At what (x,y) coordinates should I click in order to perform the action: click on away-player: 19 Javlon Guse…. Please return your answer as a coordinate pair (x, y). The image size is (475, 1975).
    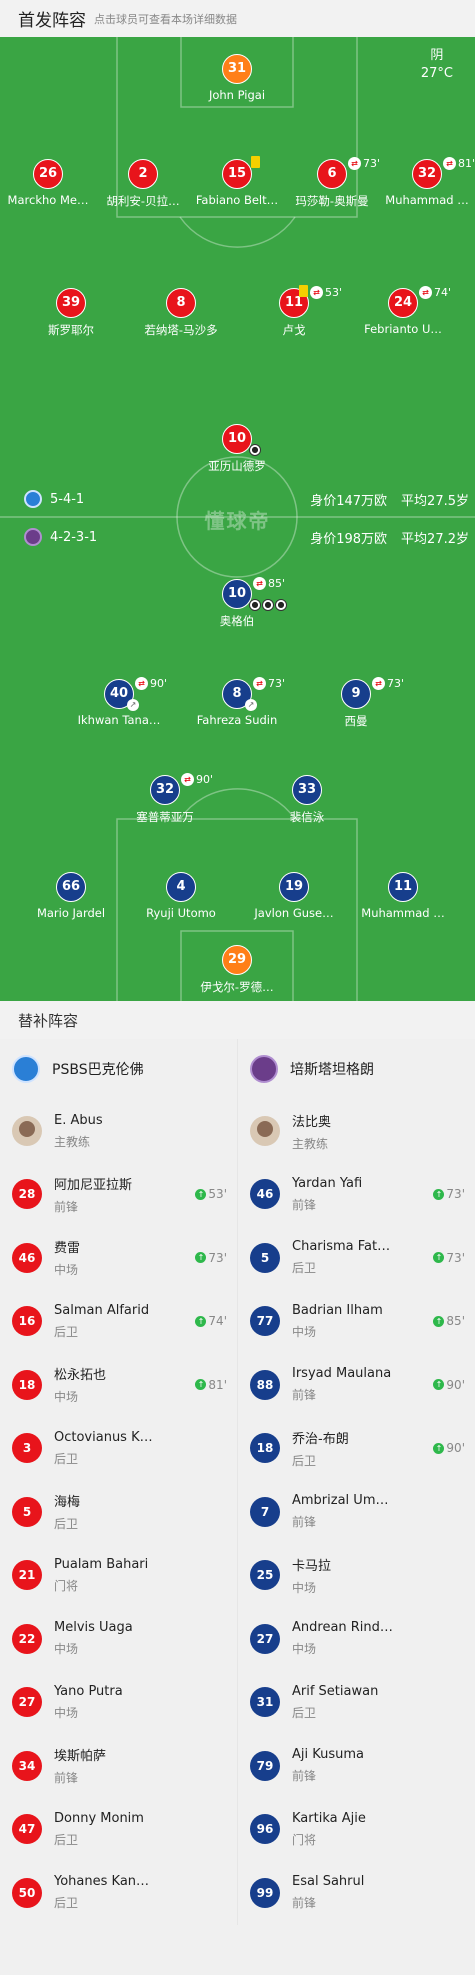
    Looking at the image, I should click on (294, 896).